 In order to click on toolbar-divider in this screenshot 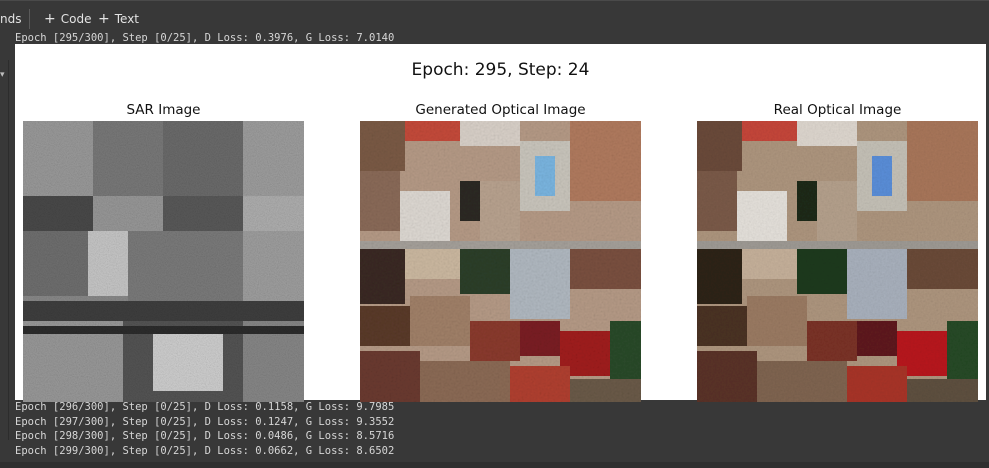, I will do `click(29, 19)`.